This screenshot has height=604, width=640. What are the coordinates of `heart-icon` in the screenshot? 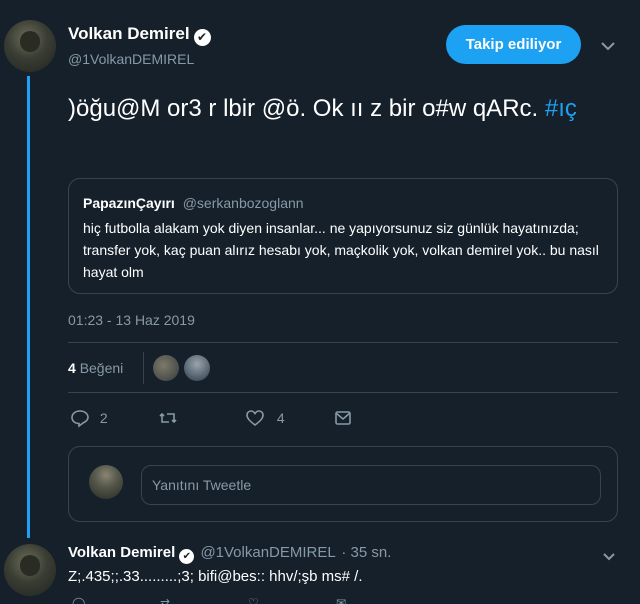 It's located at (255, 418).